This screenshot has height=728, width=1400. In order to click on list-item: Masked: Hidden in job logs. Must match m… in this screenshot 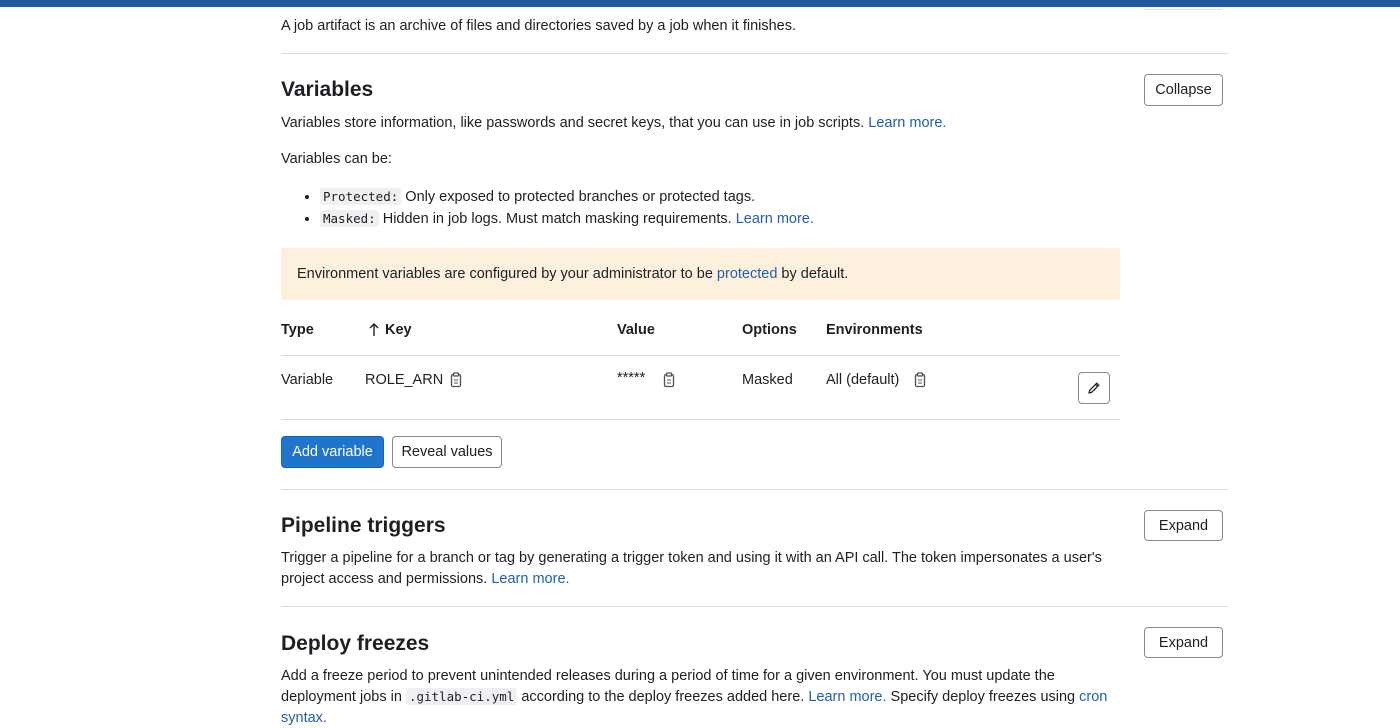, I will do `click(567, 219)`.